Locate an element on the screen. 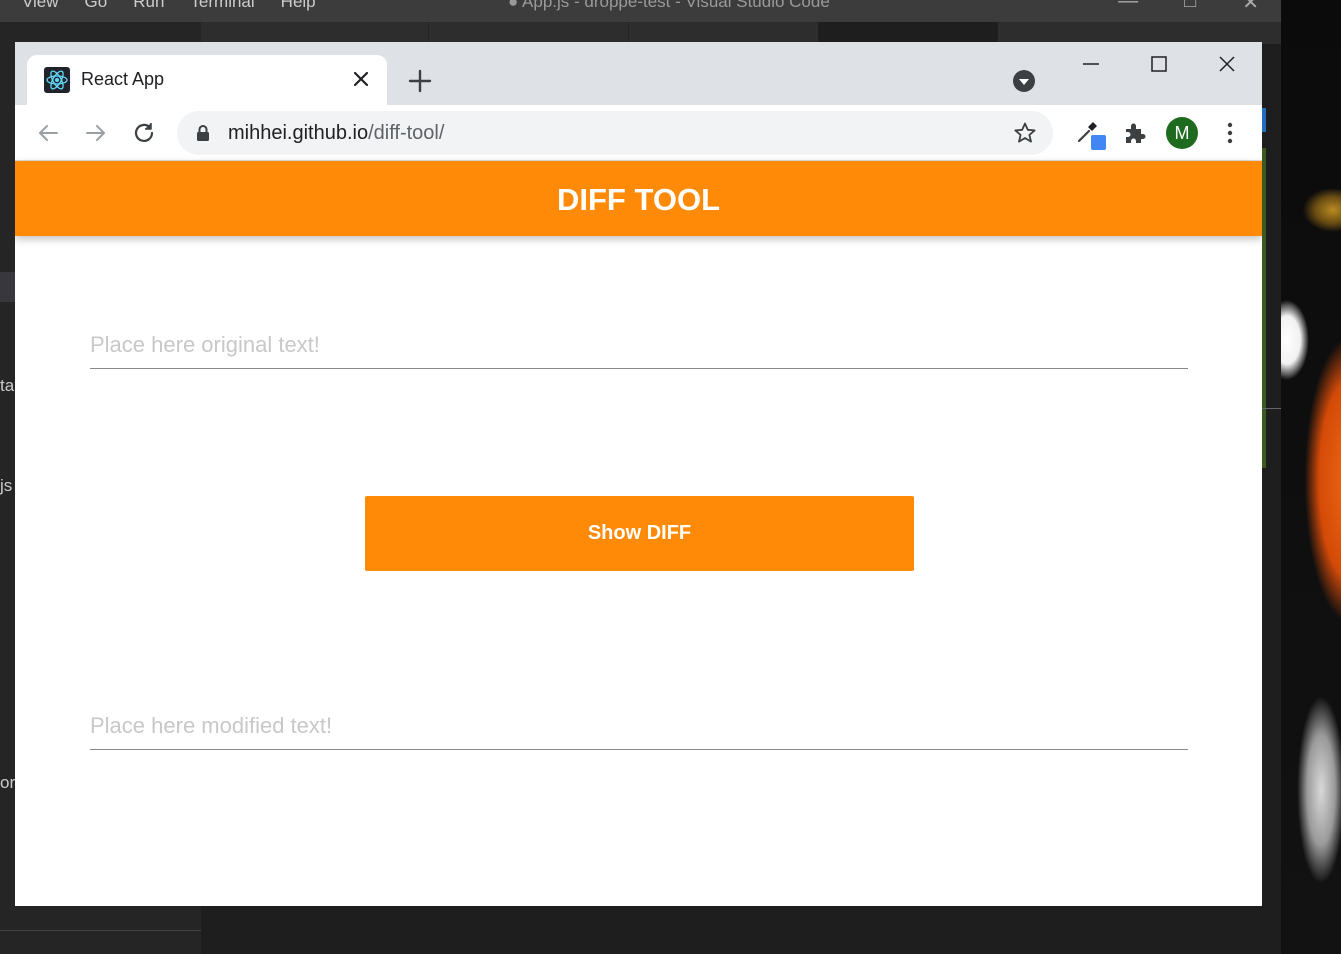 This screenshot has width=1341, height=954. more-menu-icon is located at coordinates (1230, 133).